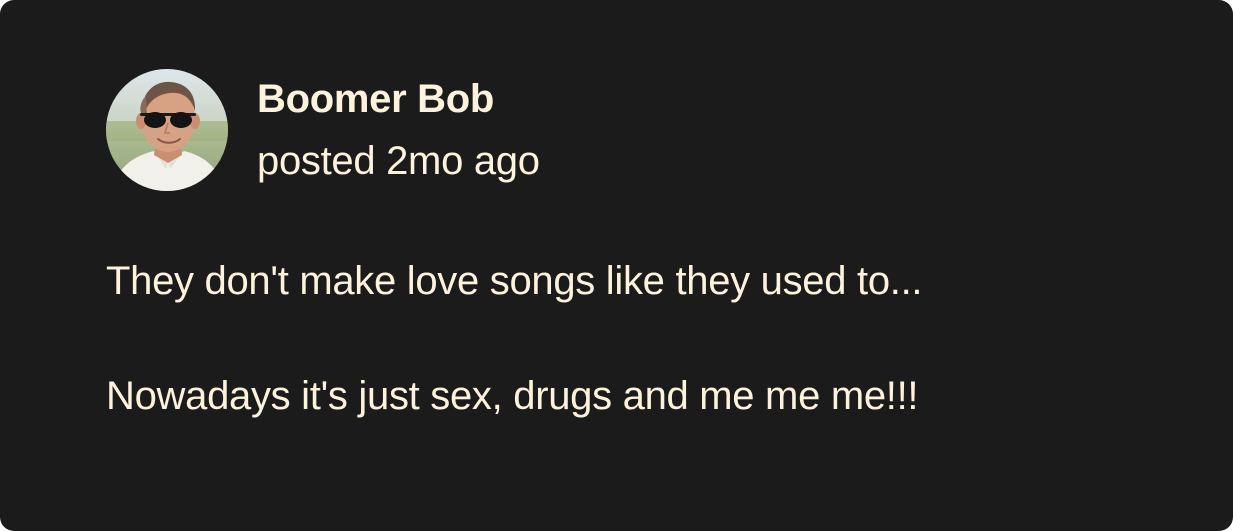  Describe the element at coordinates (398, 161) in the screenshot. I see `post-timestamp: posted 2mo ago` at that location.